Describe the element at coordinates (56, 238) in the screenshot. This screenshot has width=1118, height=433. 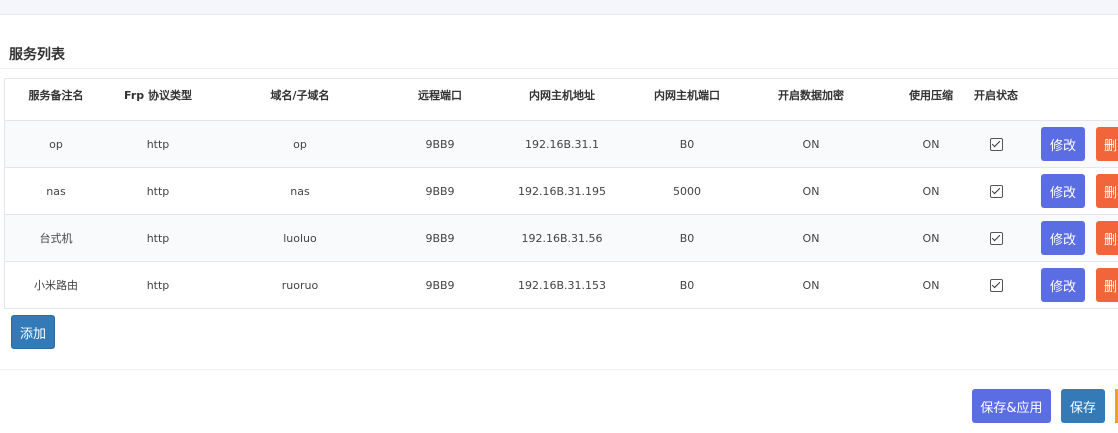
I see `cell-name: 台式机` at that location.